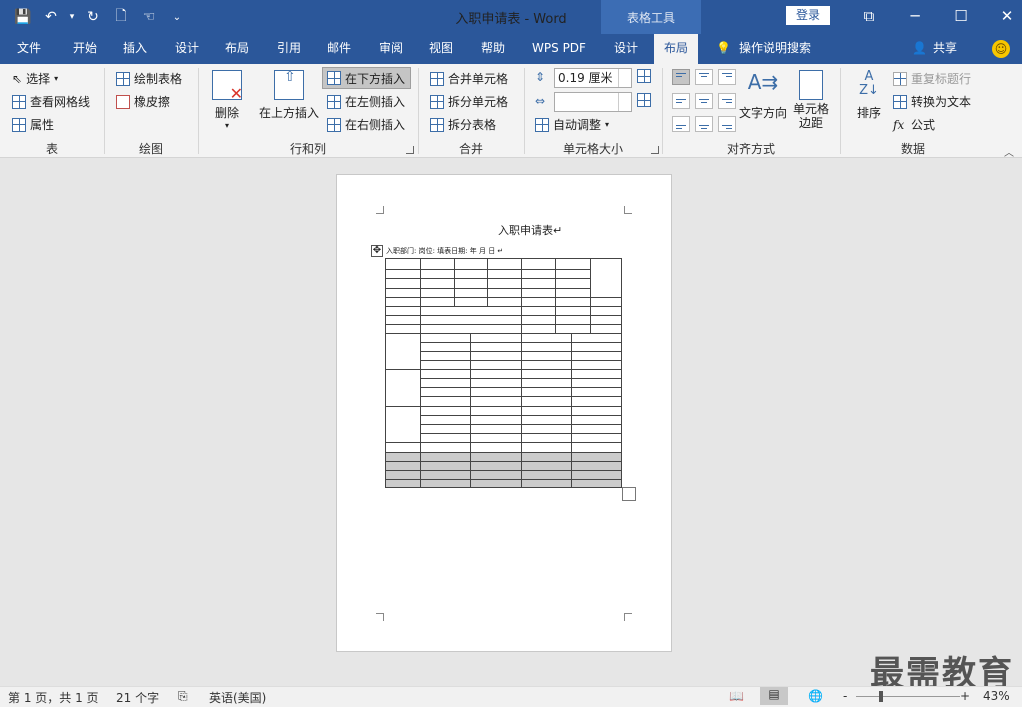 Image resolution: width=1022 pixels, height=707 pixels. What do you see at coordinates (808, 15) in the screenshot?
I see `login-button: 登录` at bounding box center [808, 15].